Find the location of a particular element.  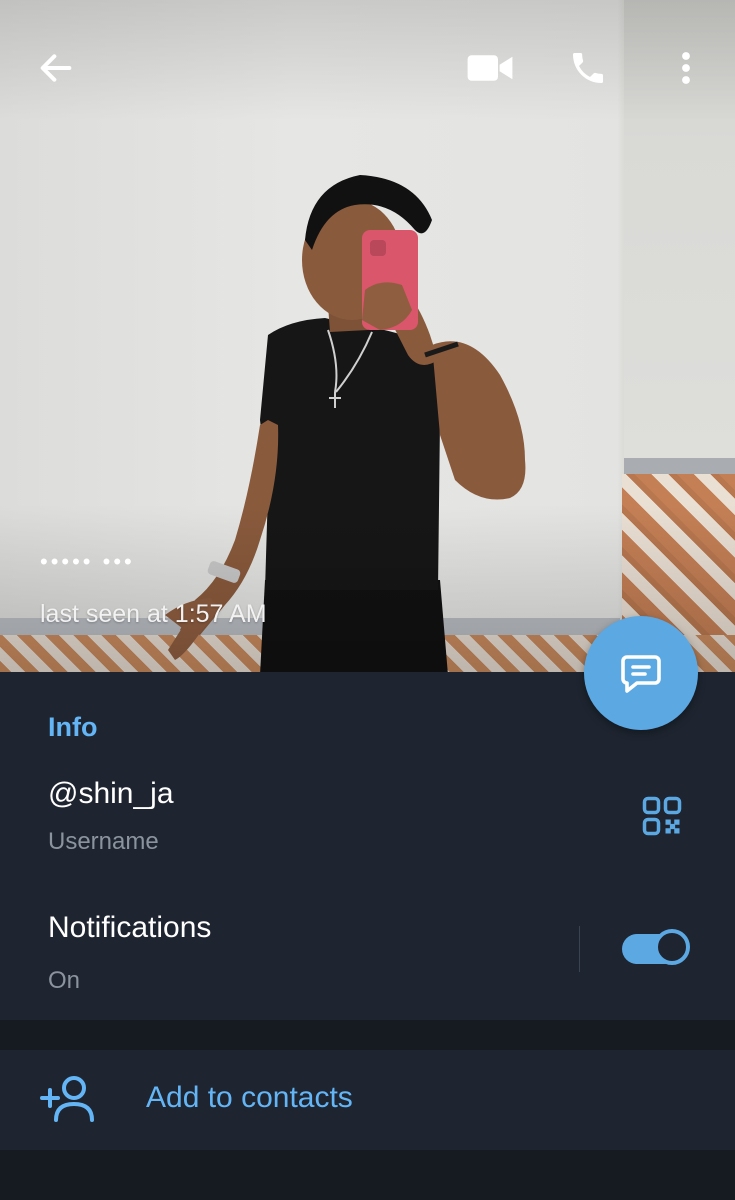

video-camera-icon is located at coordinates (490, 68).